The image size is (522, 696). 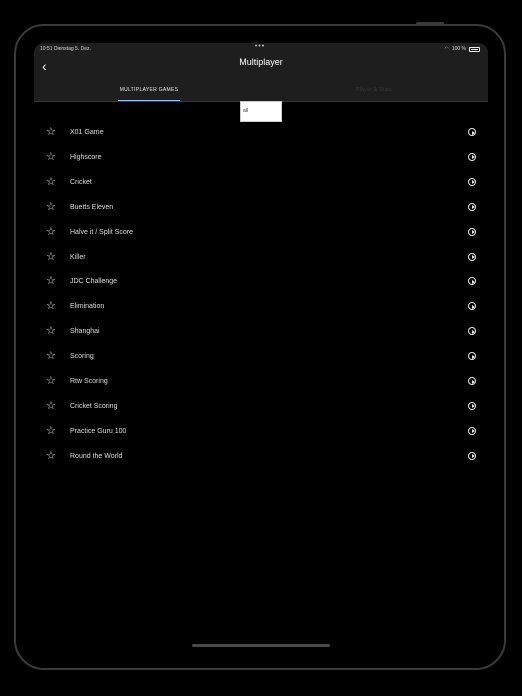 I want to click on game-label: Elimination, so click(x=87, y=307).